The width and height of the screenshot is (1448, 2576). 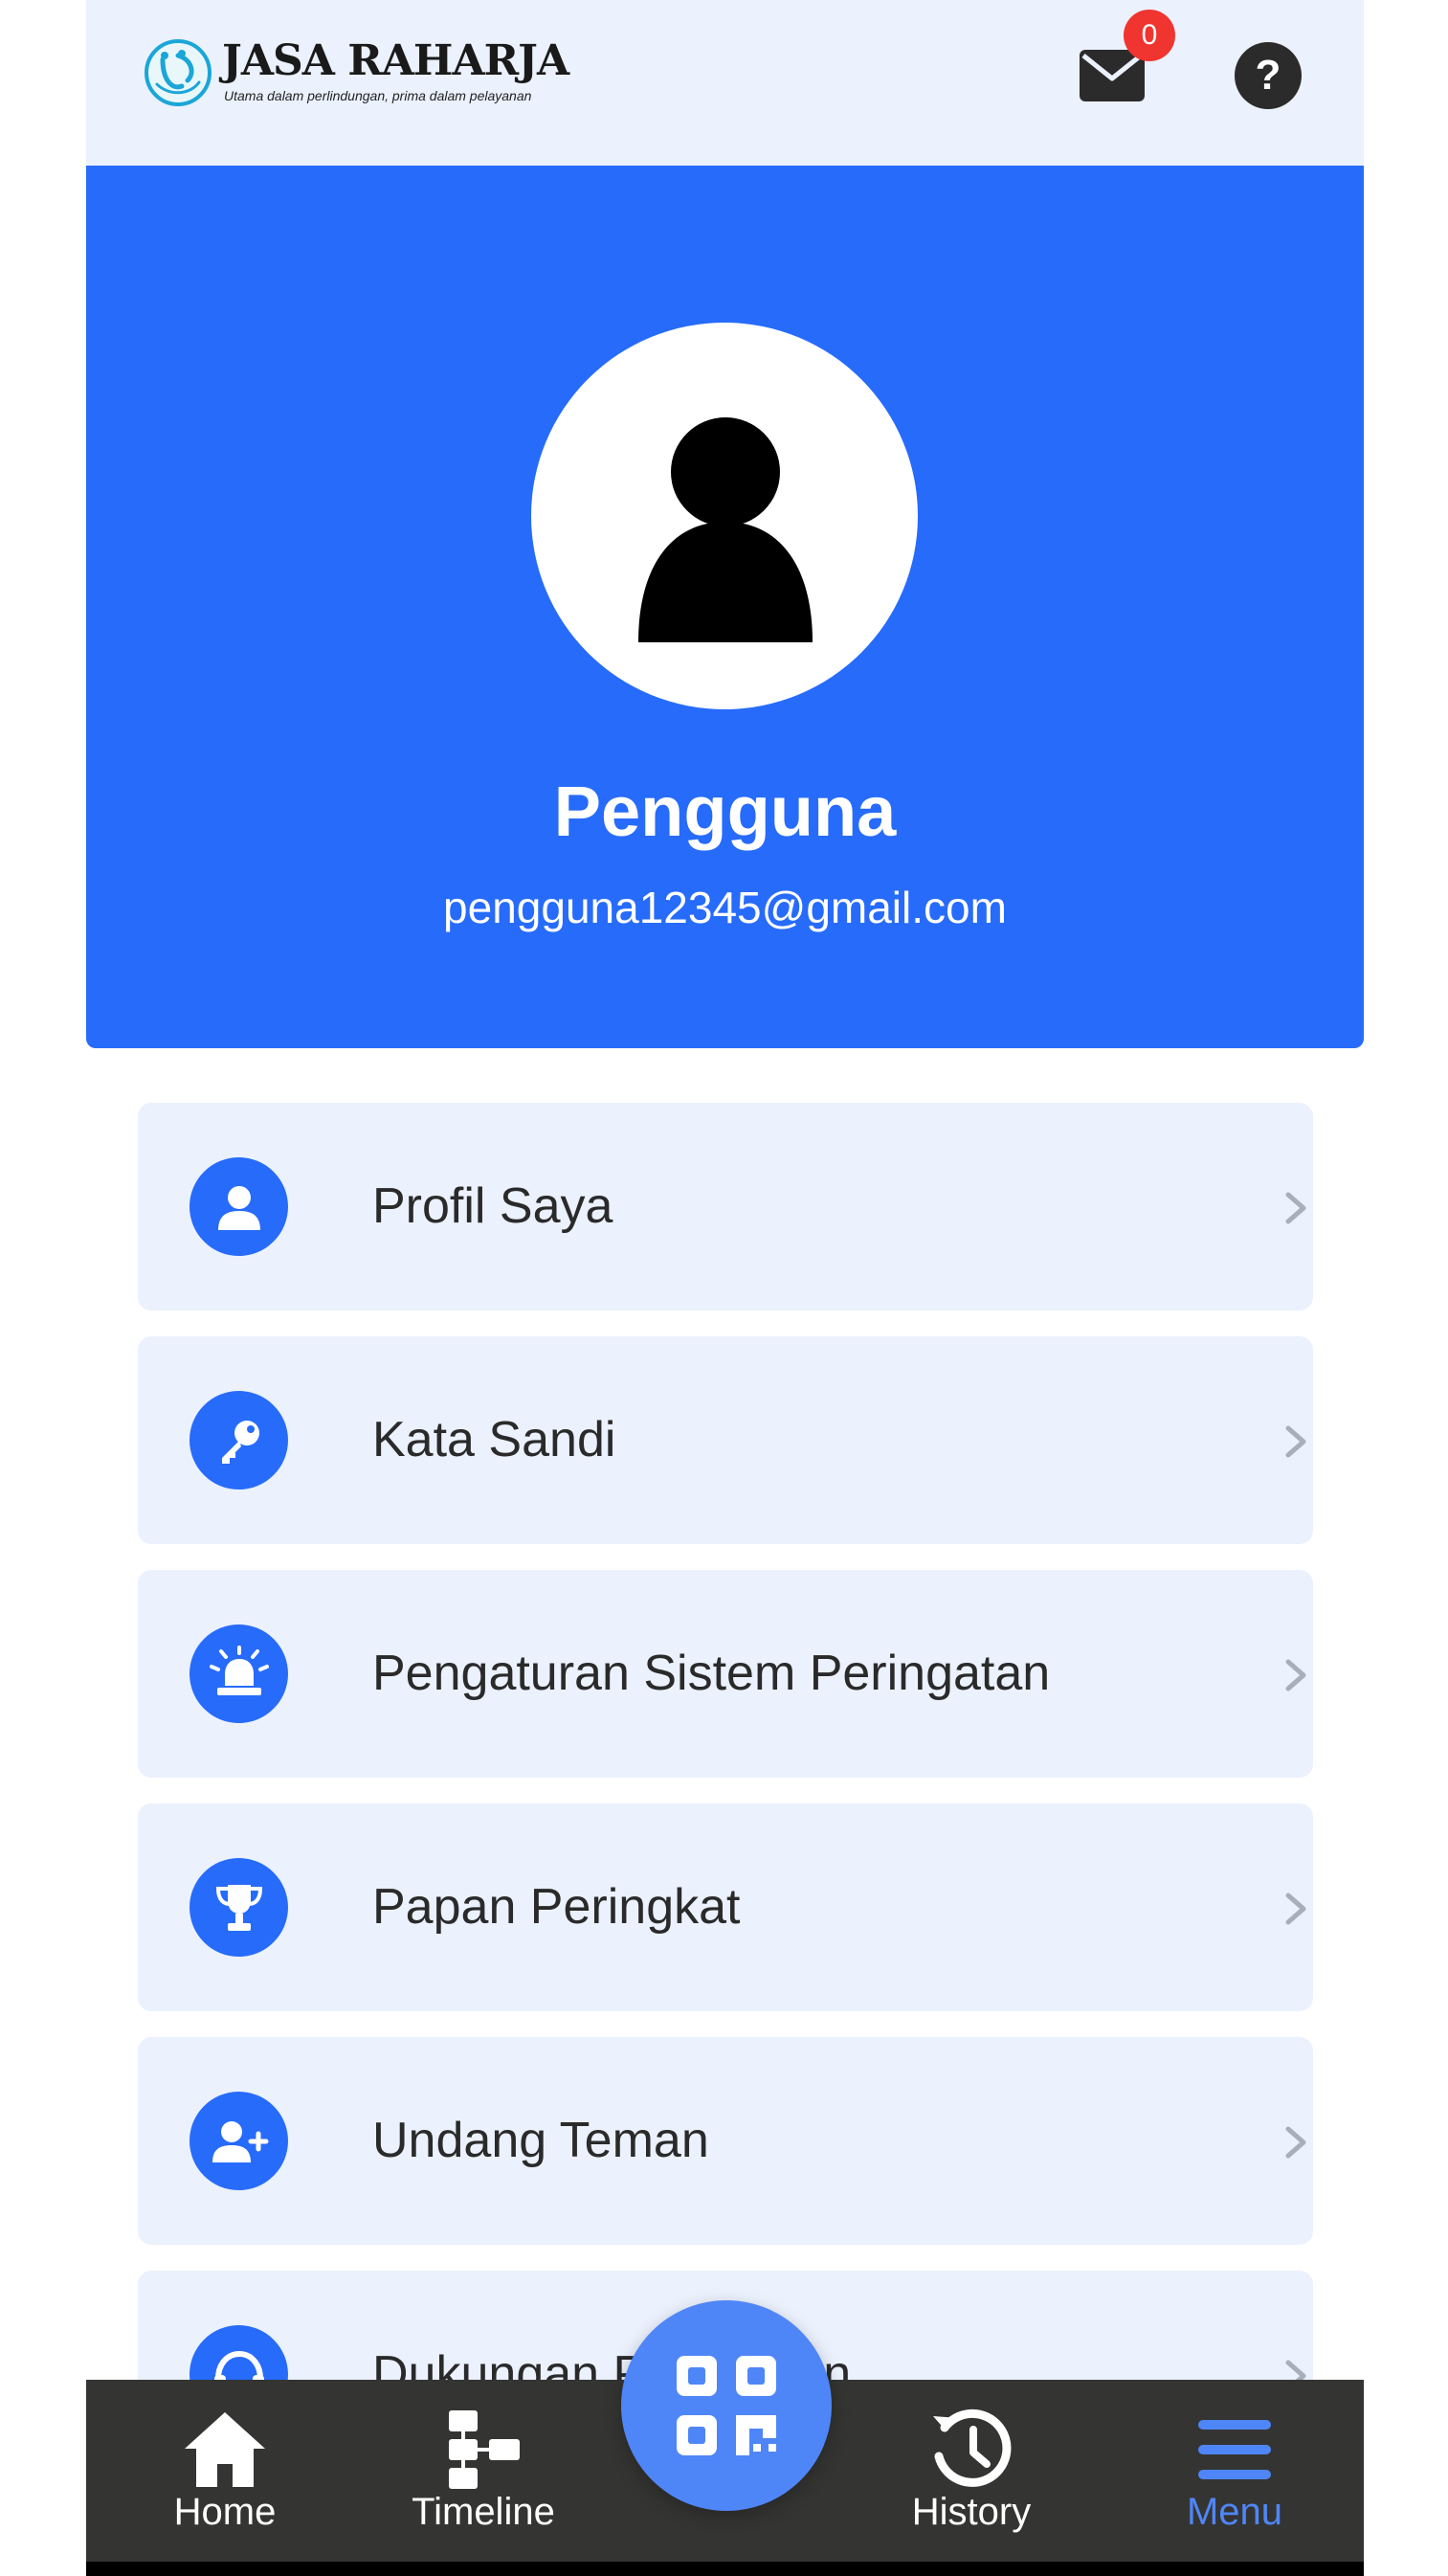 What do you see at coordinates (1268, 76) in the screenshot?
I see `help-button: ?` at bounding box center [1268, 76].